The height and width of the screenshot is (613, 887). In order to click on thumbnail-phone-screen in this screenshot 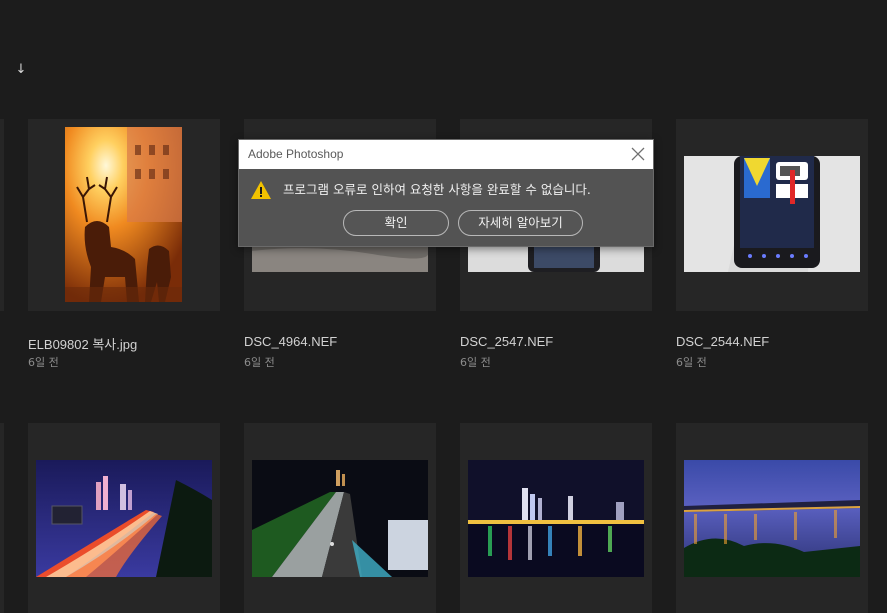, I will do `click(772, 214)`.